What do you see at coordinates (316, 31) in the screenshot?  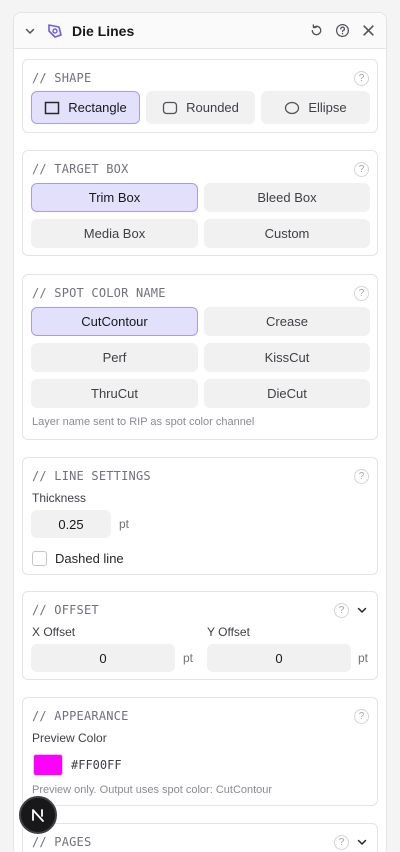 I see `reset-icon` at bounding box center [316, 31].